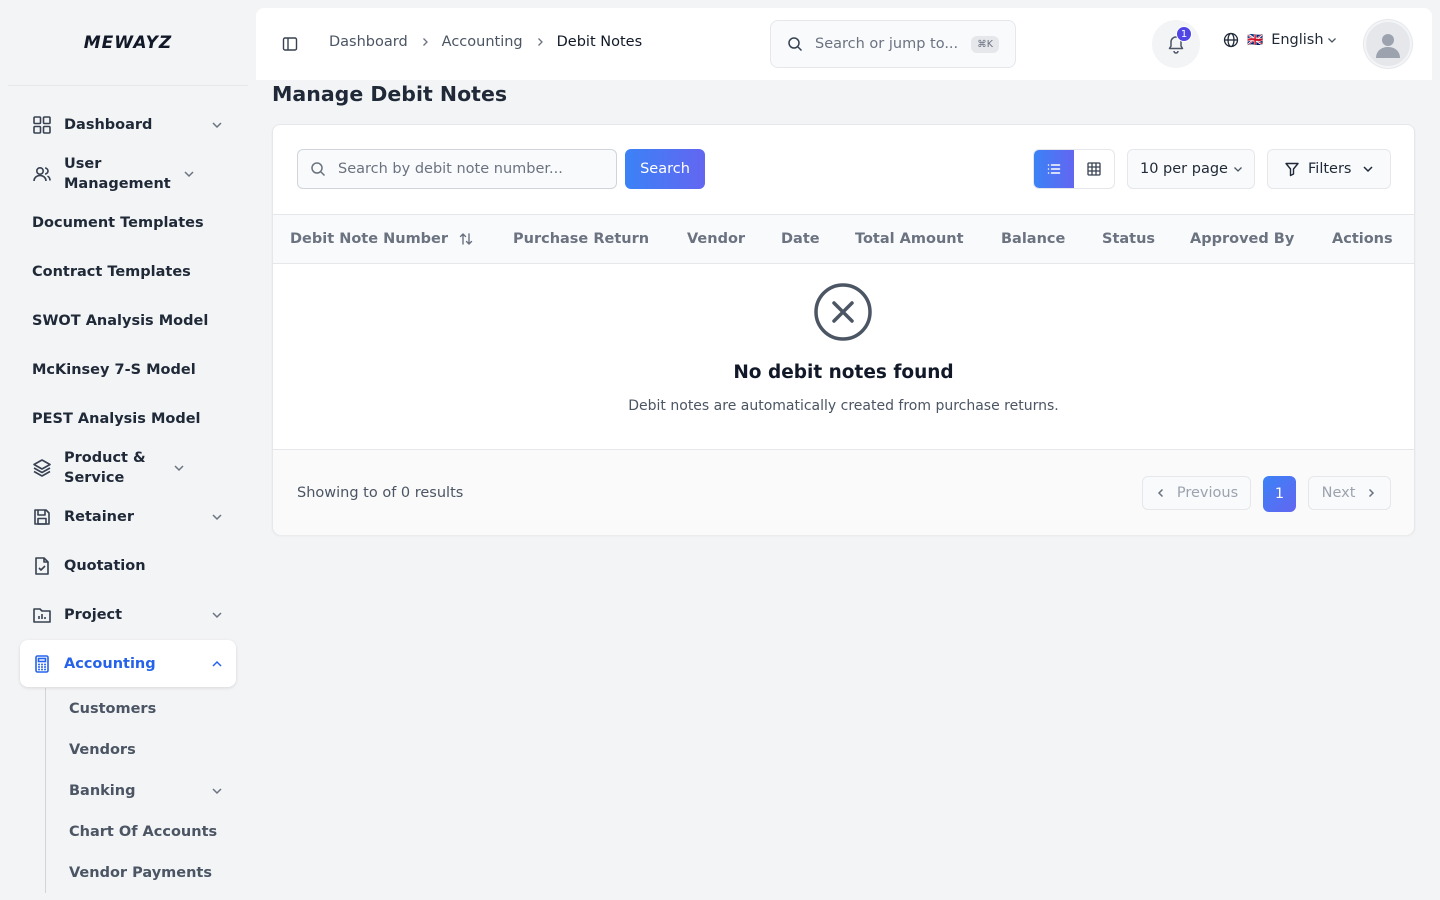 The height and width of the screenshot is (900, 1440). I want to click on sidebar-subitem-banking: Banking, so click(152, 790).